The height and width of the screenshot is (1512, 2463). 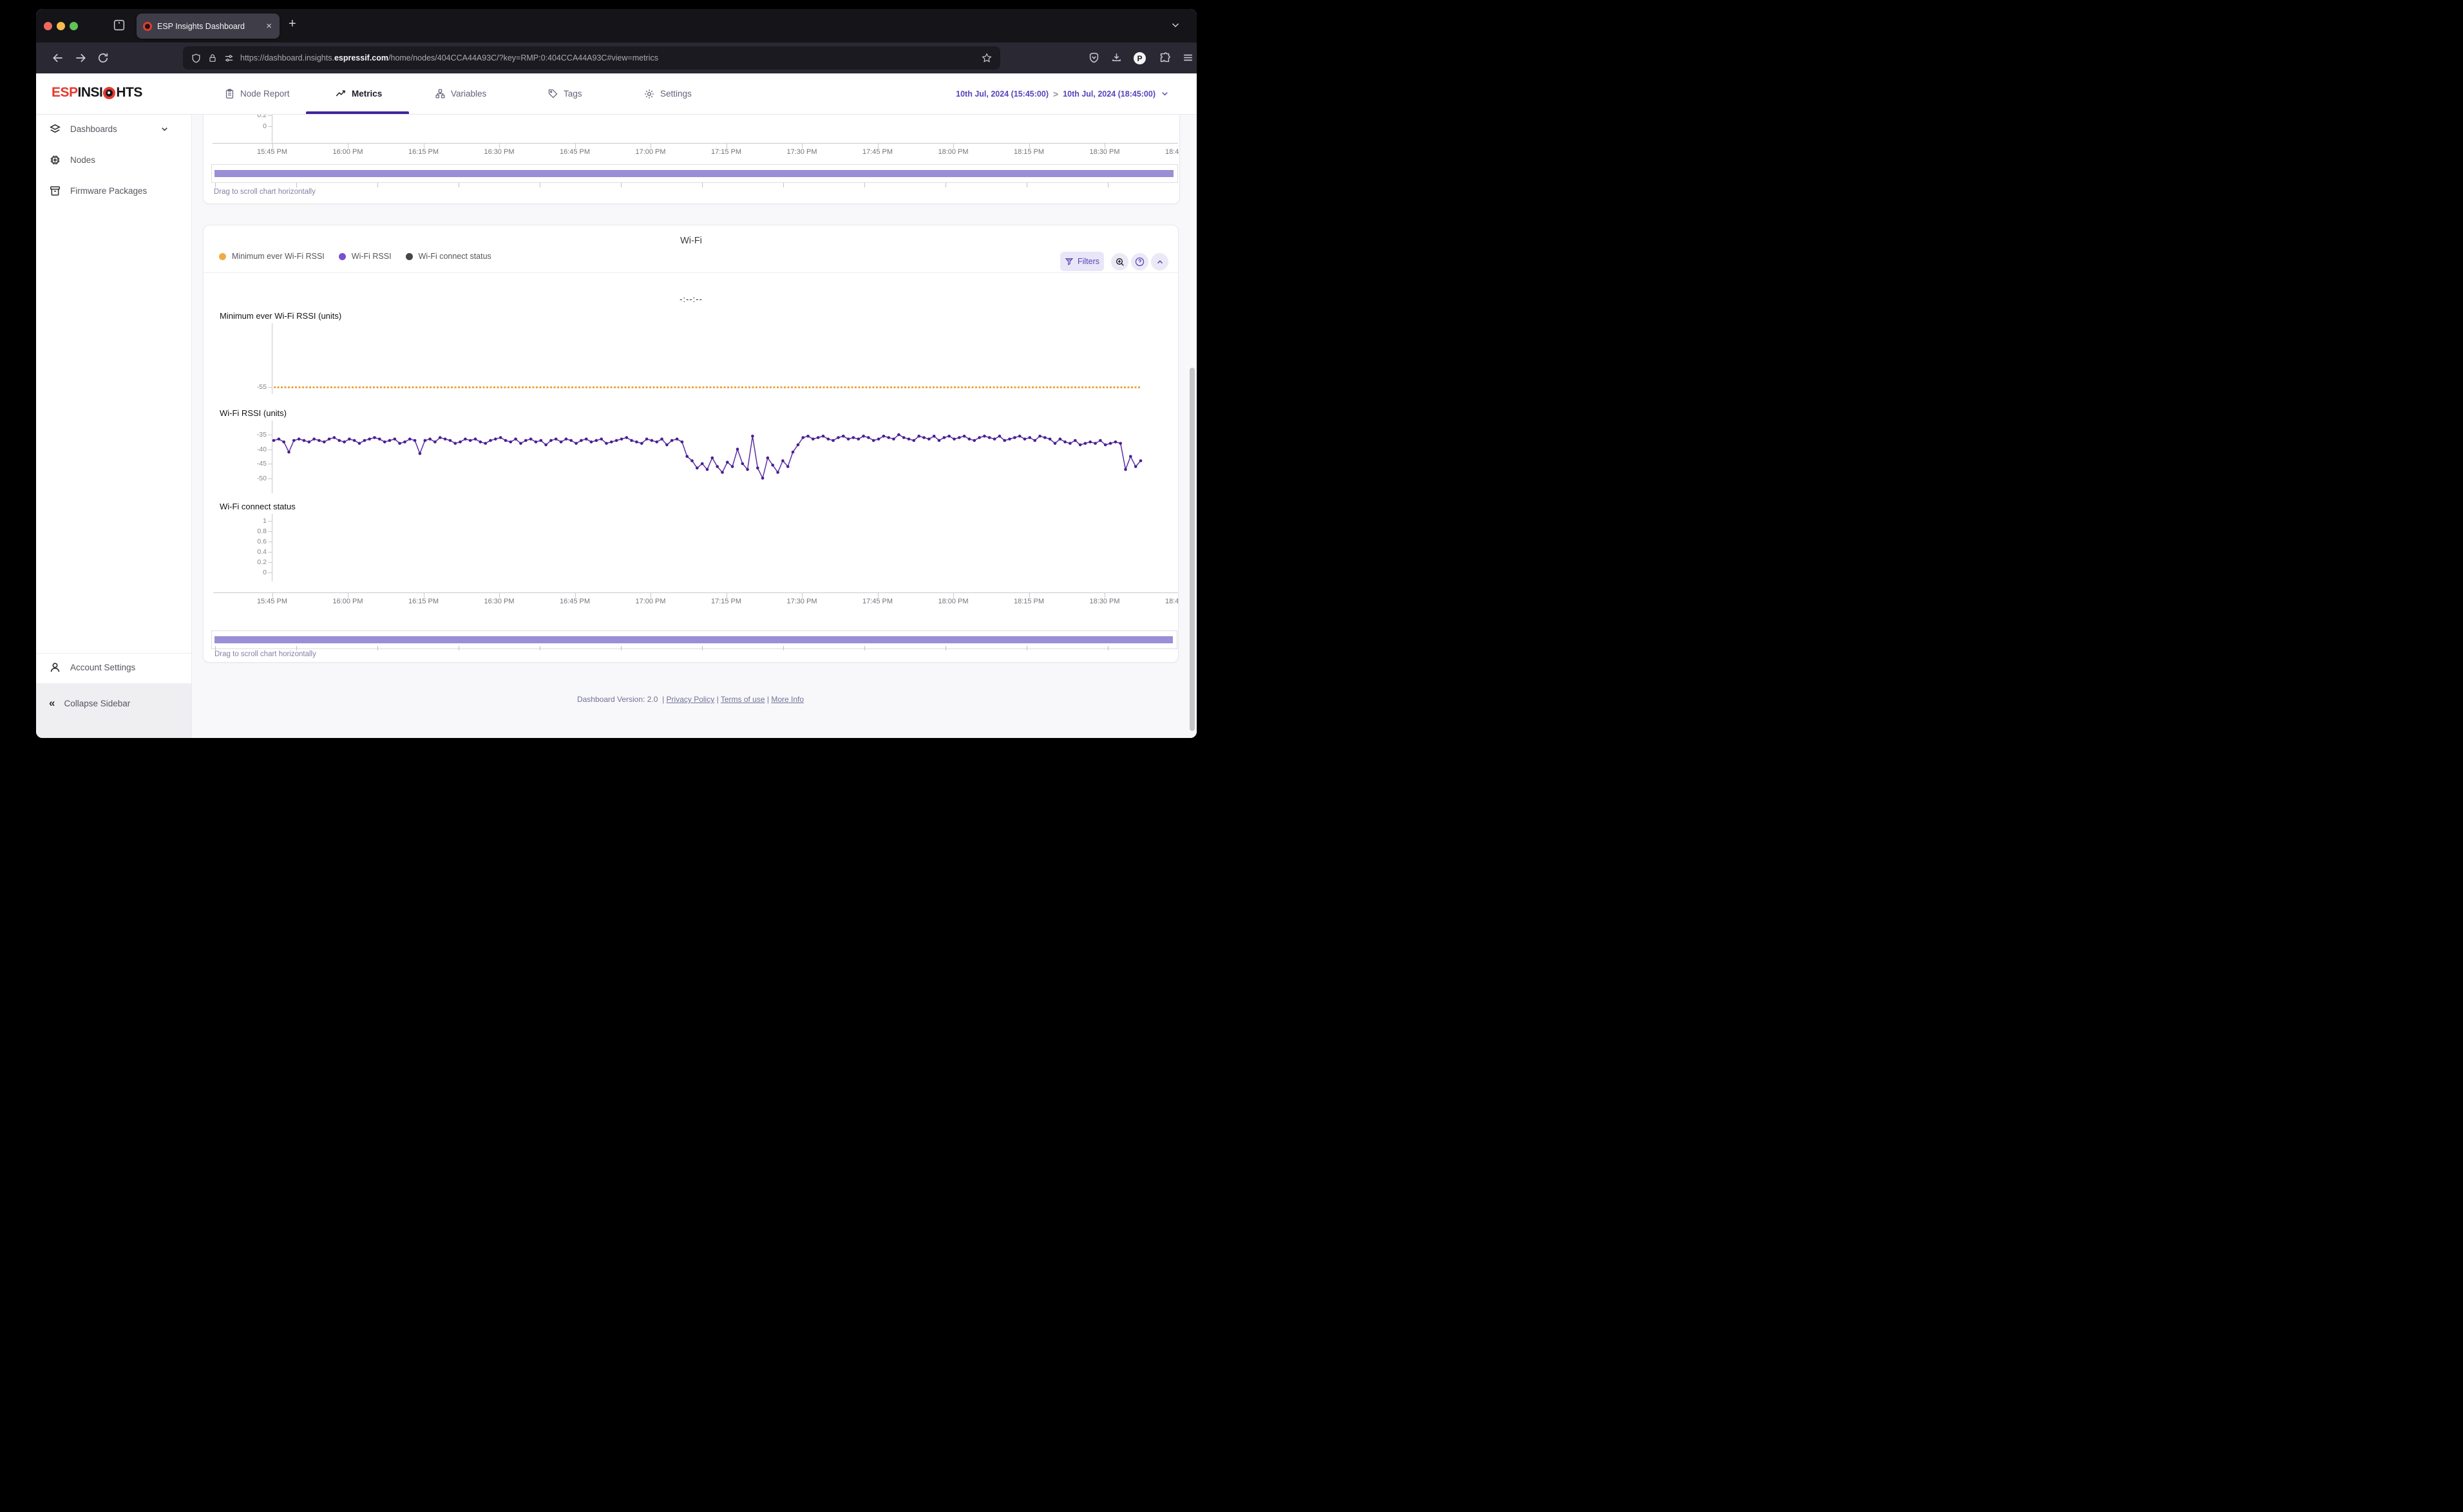 I want to click on url-domain: espressif.com, so click(x=362, y=57).